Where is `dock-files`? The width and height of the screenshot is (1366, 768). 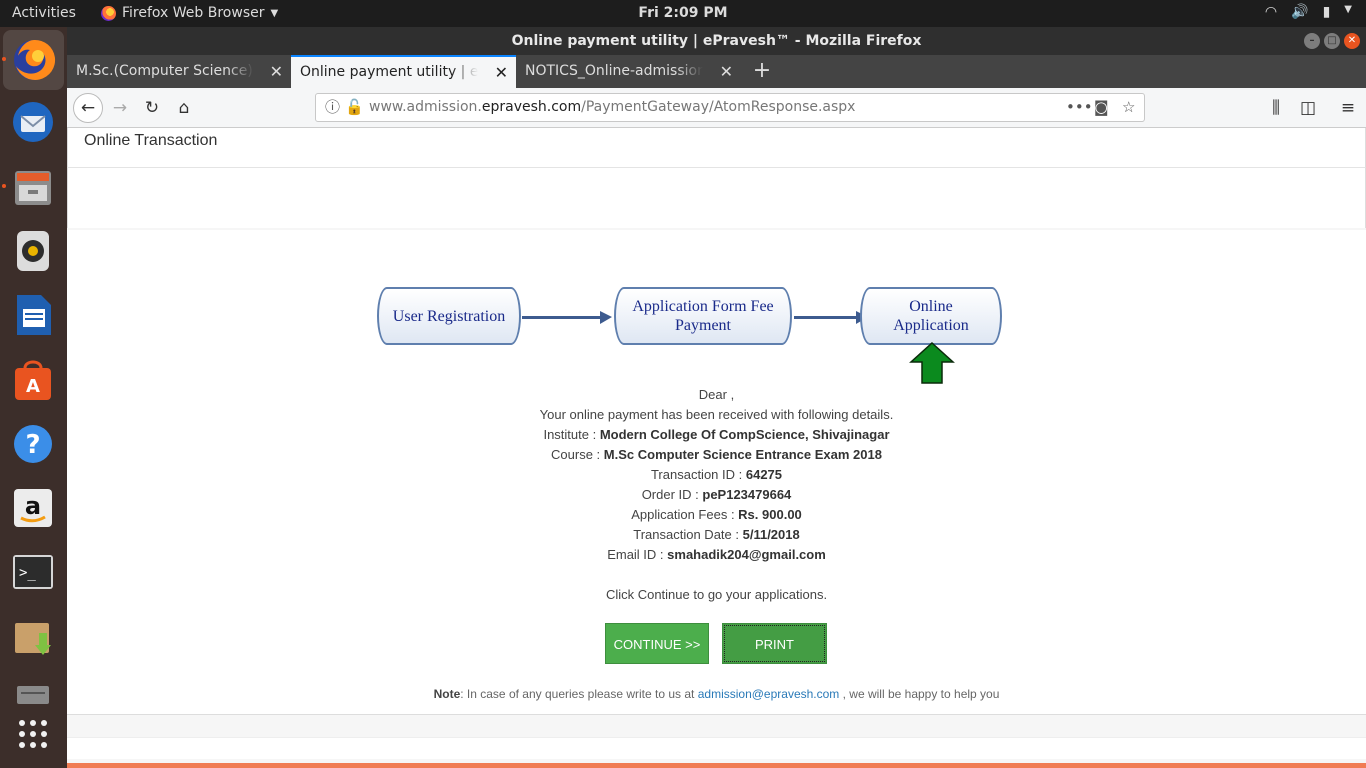
dock-files is located at coordinates (33, 187).